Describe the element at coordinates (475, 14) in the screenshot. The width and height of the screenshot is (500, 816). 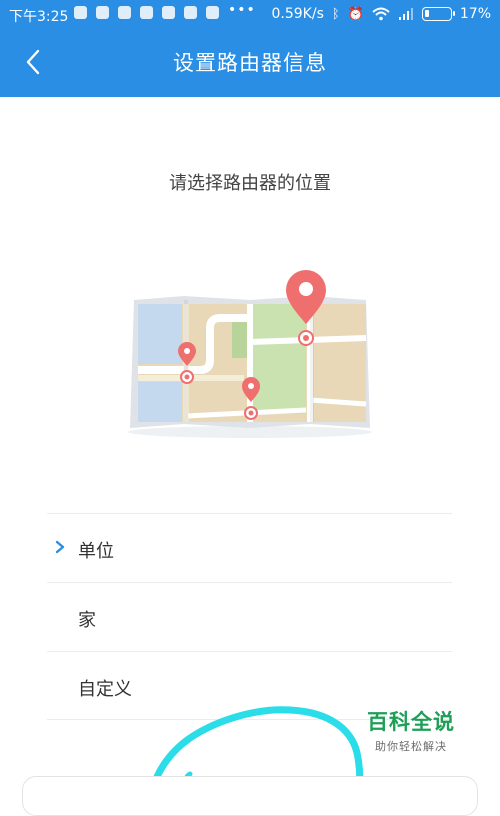
I see `battery-percent: 17%` at that location.